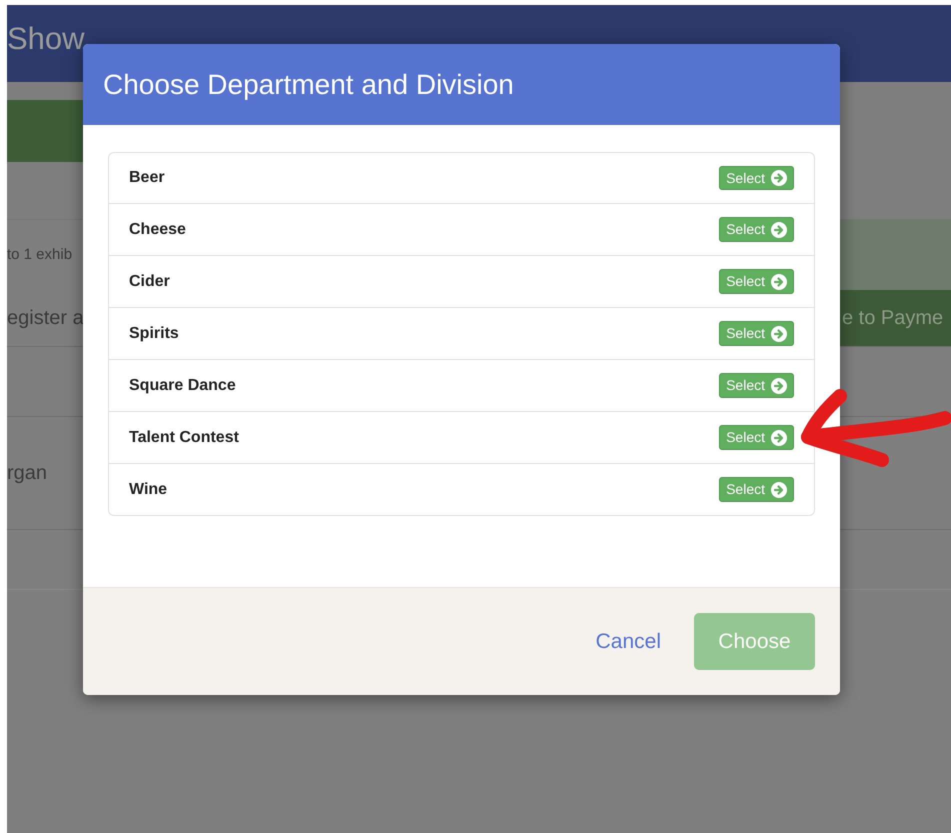 The image size is (951, 833). What do you see at coordinates (184, 438) in the screenshot?
I see `department-label: Talent Contest` at bounding box center [184, 438].